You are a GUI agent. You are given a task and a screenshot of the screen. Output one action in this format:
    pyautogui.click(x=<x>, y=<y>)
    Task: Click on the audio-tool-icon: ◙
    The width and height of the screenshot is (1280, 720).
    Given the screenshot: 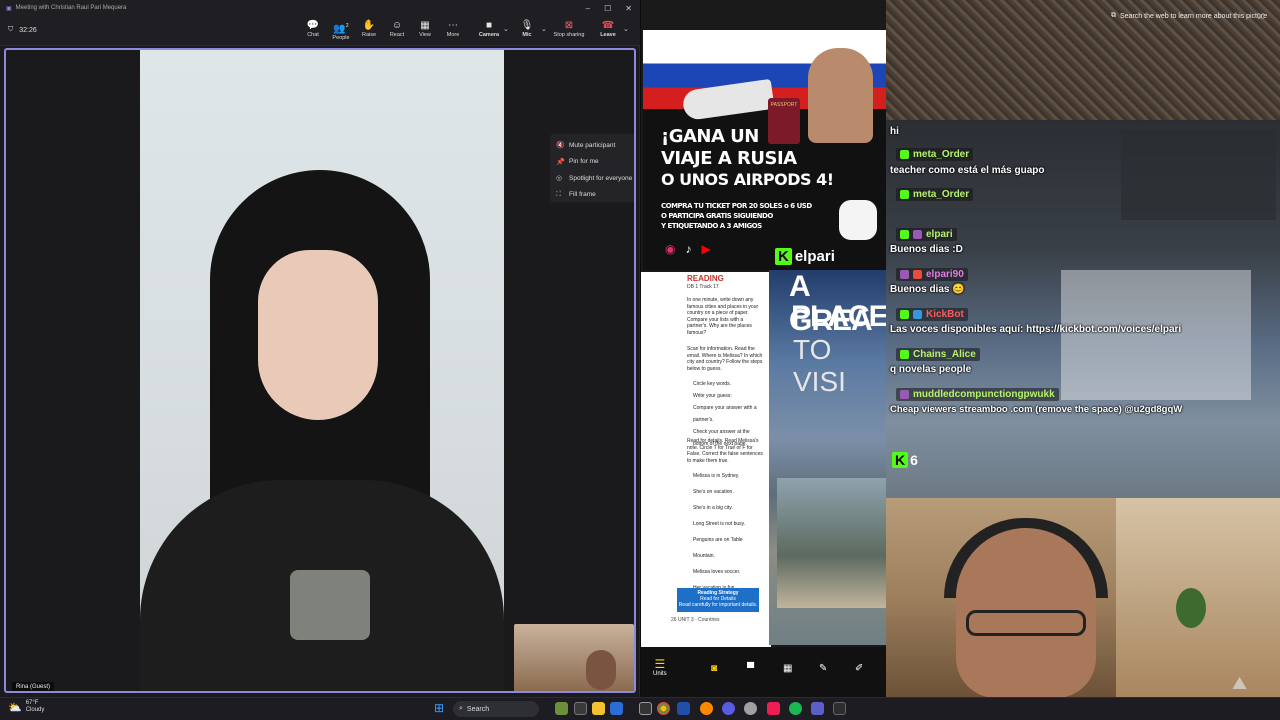 What is the action you would take?
    pyautogui.click(x=714, y=668)
    